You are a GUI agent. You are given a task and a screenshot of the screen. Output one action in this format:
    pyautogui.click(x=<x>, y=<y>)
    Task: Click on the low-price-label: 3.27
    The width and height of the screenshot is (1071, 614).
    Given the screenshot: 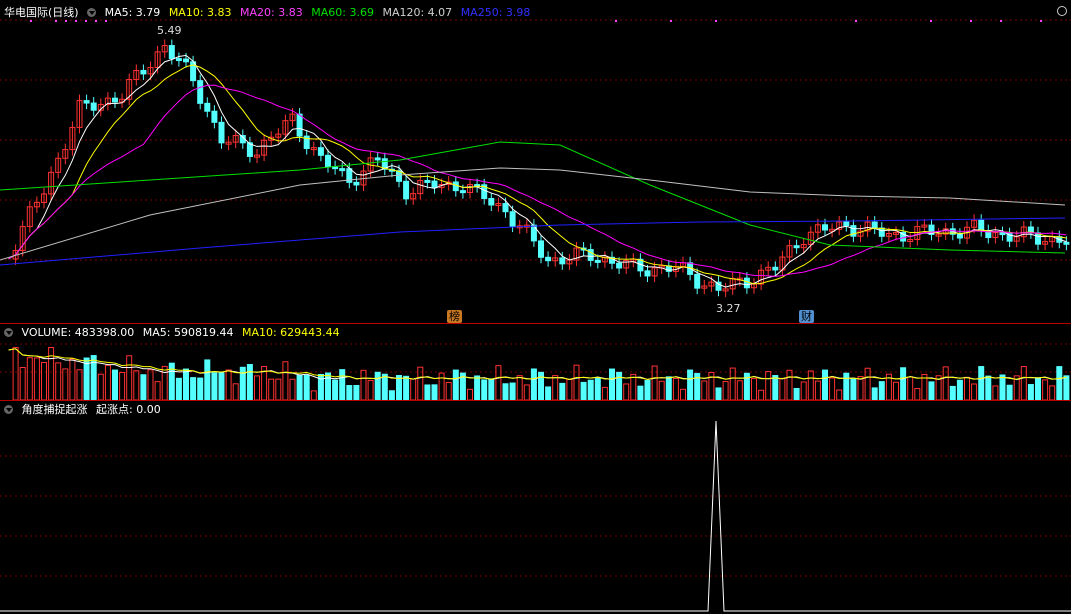 What is the action you would take?
    pyautogui.click(x=728, y=308)
    